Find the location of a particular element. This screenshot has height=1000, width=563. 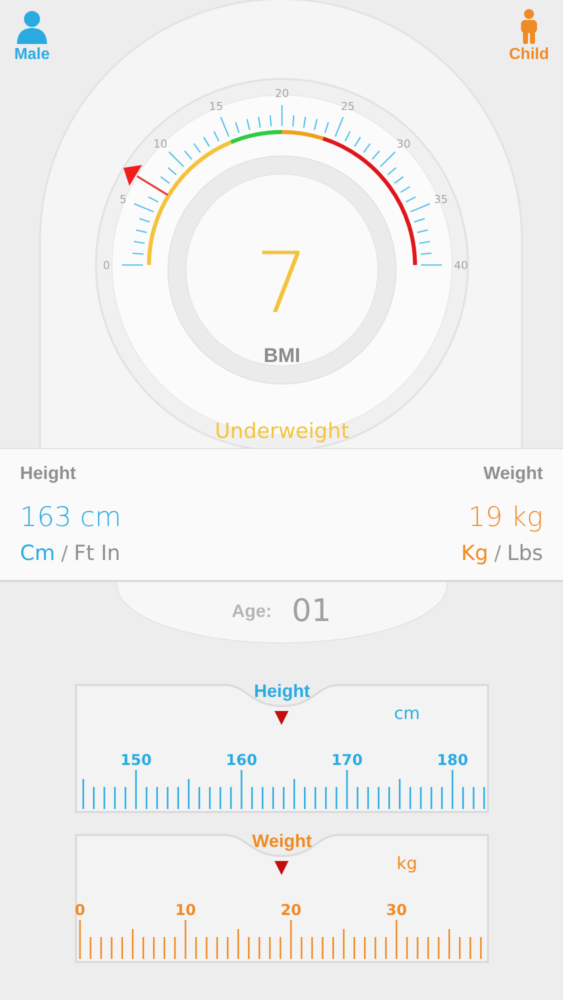

scale-label: 10 is located at coordinates (160, 143).